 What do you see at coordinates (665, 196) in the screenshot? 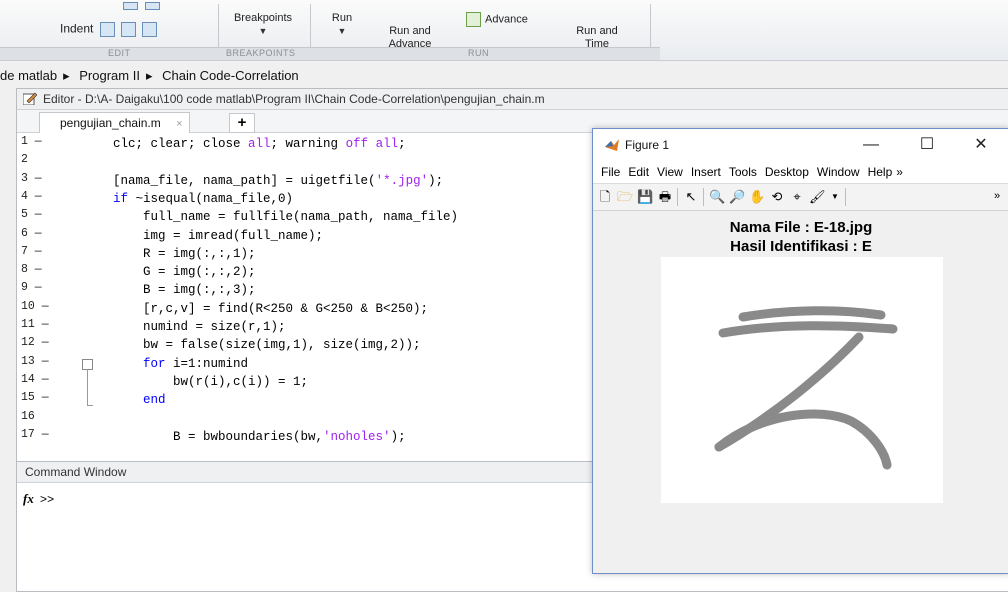
I see `print-icon: 🖶` at bounding box center [665, 196].